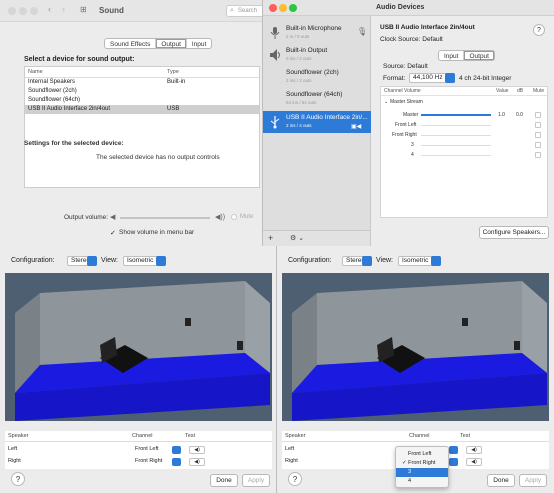 The width and height of the screenshot is (554, 493). Describe the element at coordinates (142, 82) in the screenshot. I see `table-row: Internal Speakers Built-in` at that location.